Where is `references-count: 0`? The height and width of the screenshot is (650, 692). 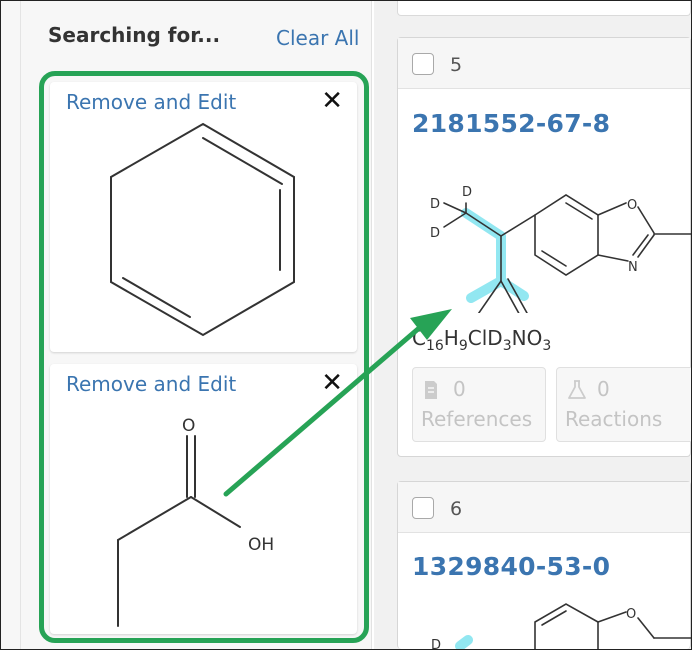
references-count: 0 is located at coordinates (459, 389).